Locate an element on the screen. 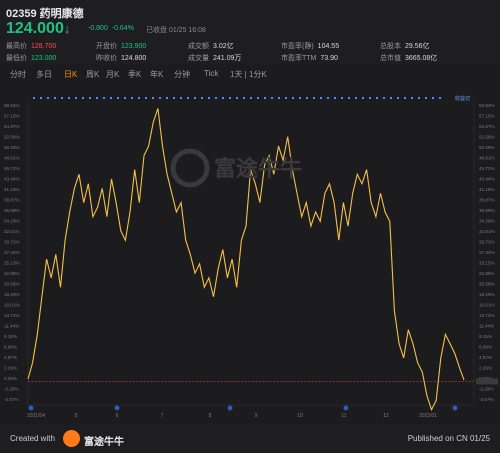  y-tick-right: 34.29% is located at coordinates (487, 221).